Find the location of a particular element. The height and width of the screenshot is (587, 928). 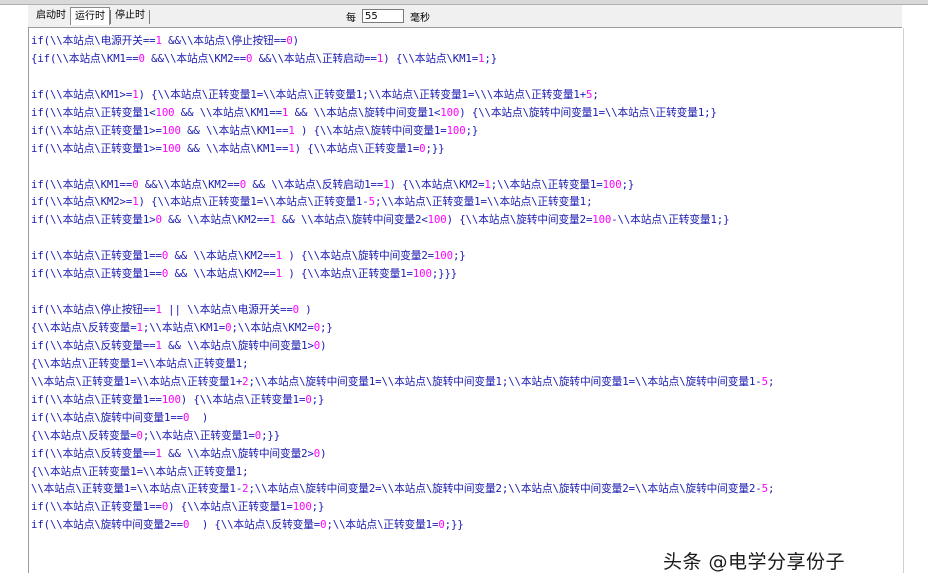

code-line: if(\\本站点\旋转中间变量1==0 ) is located at coordinates (120, 417).